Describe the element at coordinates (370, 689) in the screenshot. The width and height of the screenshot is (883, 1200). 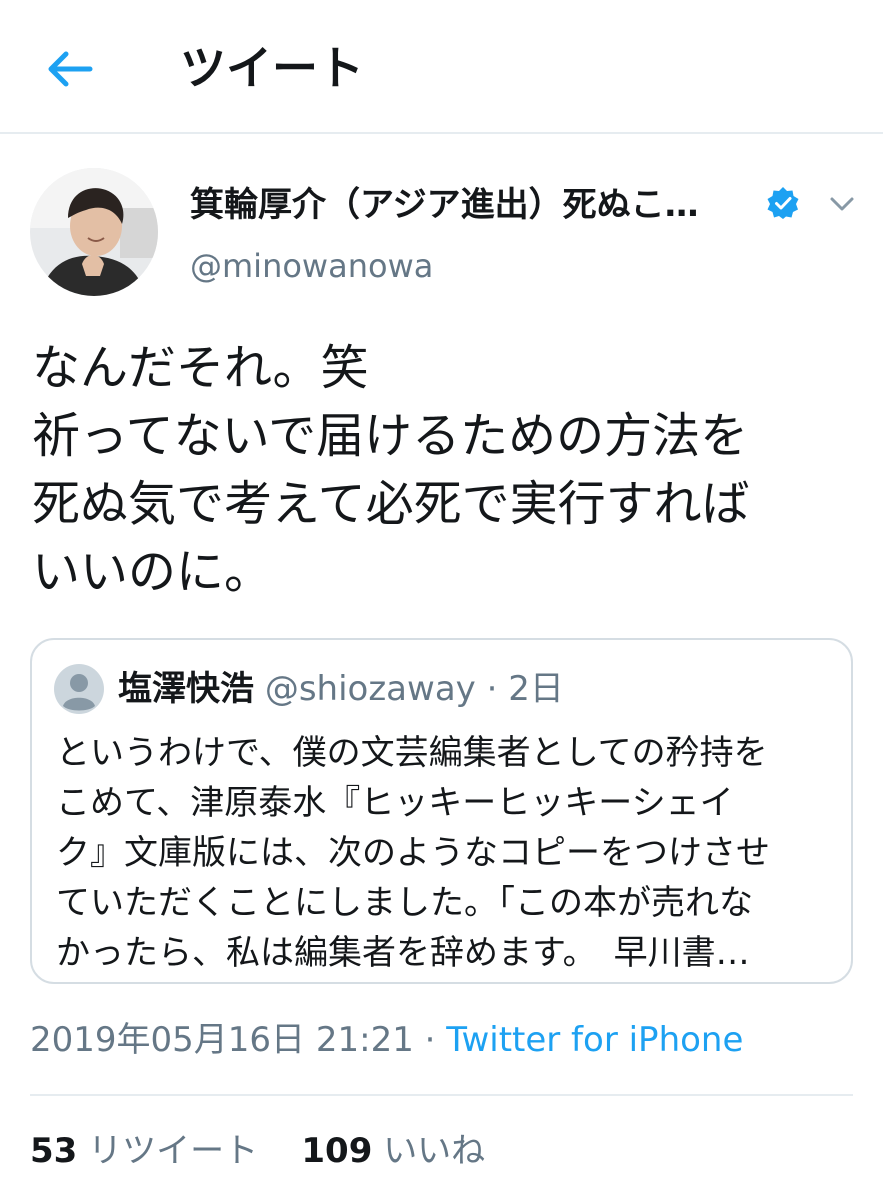
I see `quoted-author-handle: @shiozaway` at that location.